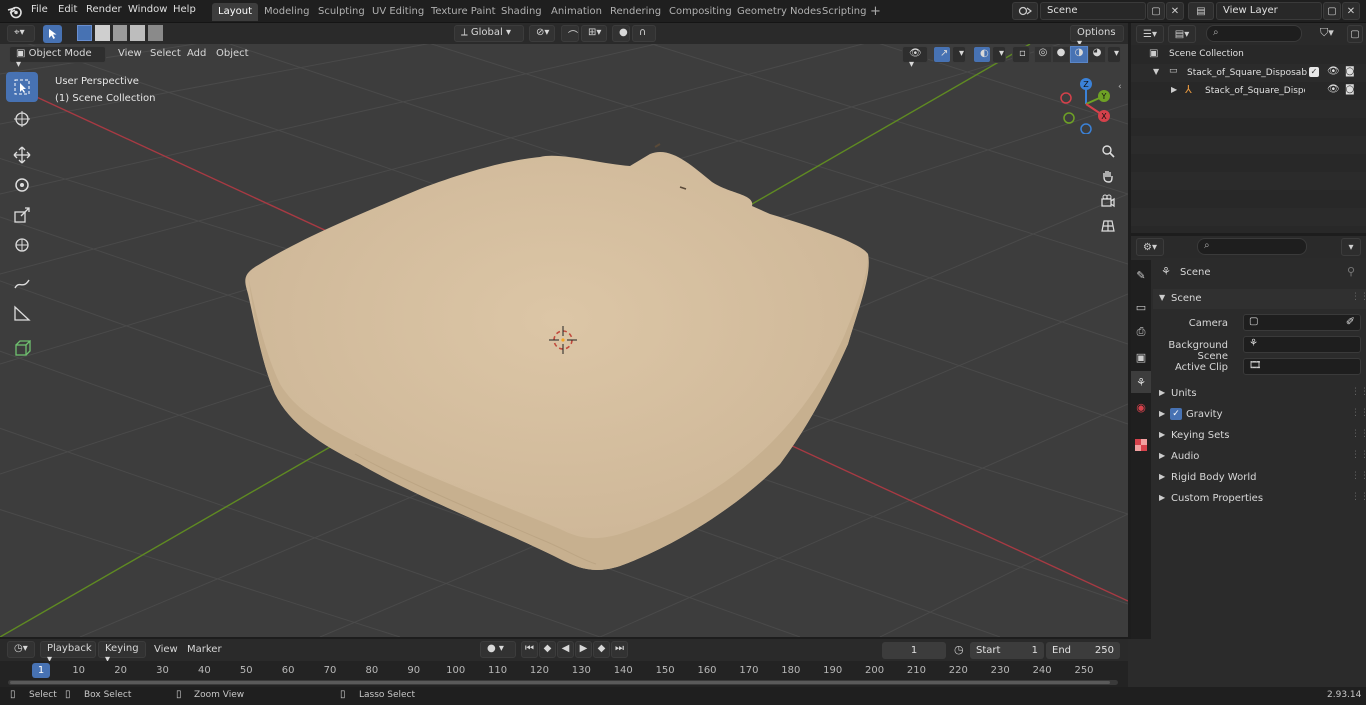 The image size is (1366, 705). Describe the element at coordinates (529, 649) in the screenshot. I see `jump-start-icon: ⏮` at that location.